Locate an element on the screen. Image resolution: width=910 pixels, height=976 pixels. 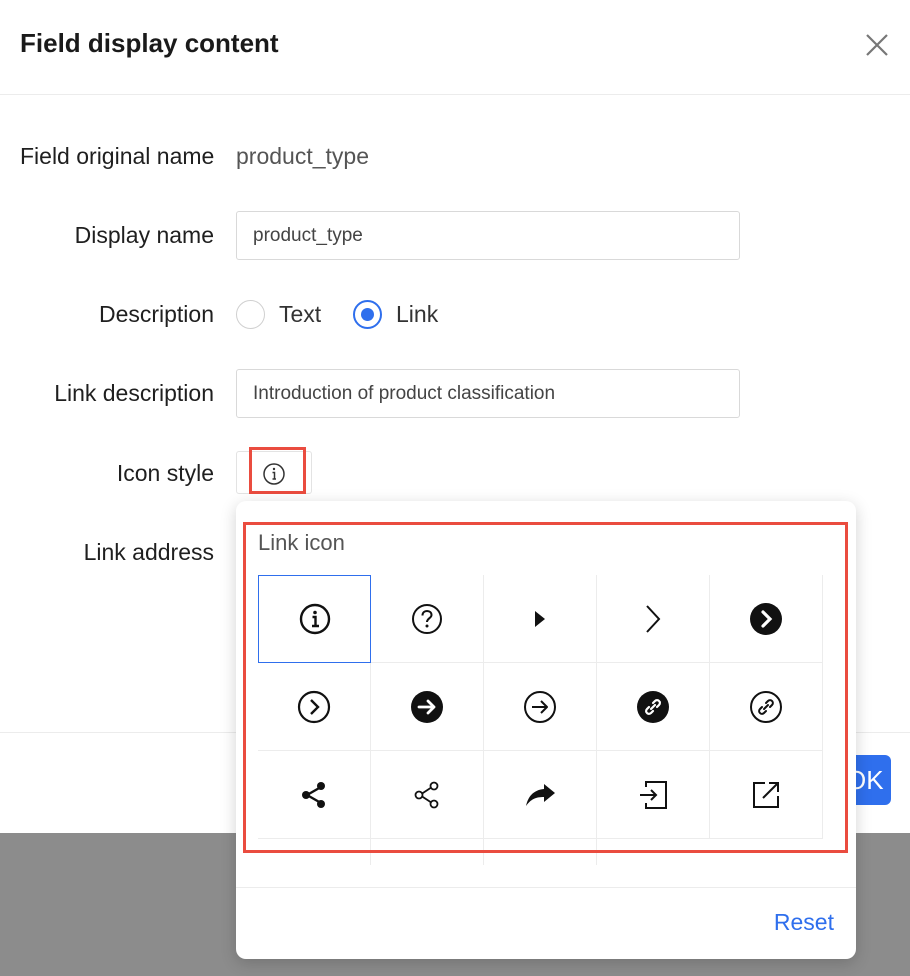
question-circle-icon is located at coordinates (427, 618).